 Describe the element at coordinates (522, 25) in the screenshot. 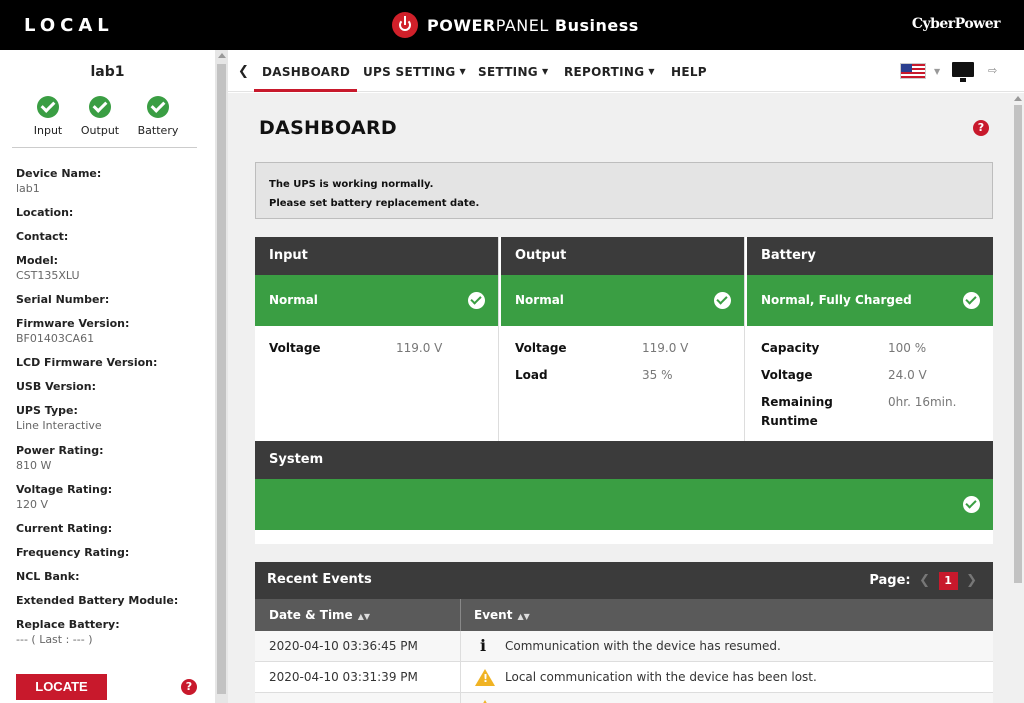

I see `brand-panel: PANEL` at that location.